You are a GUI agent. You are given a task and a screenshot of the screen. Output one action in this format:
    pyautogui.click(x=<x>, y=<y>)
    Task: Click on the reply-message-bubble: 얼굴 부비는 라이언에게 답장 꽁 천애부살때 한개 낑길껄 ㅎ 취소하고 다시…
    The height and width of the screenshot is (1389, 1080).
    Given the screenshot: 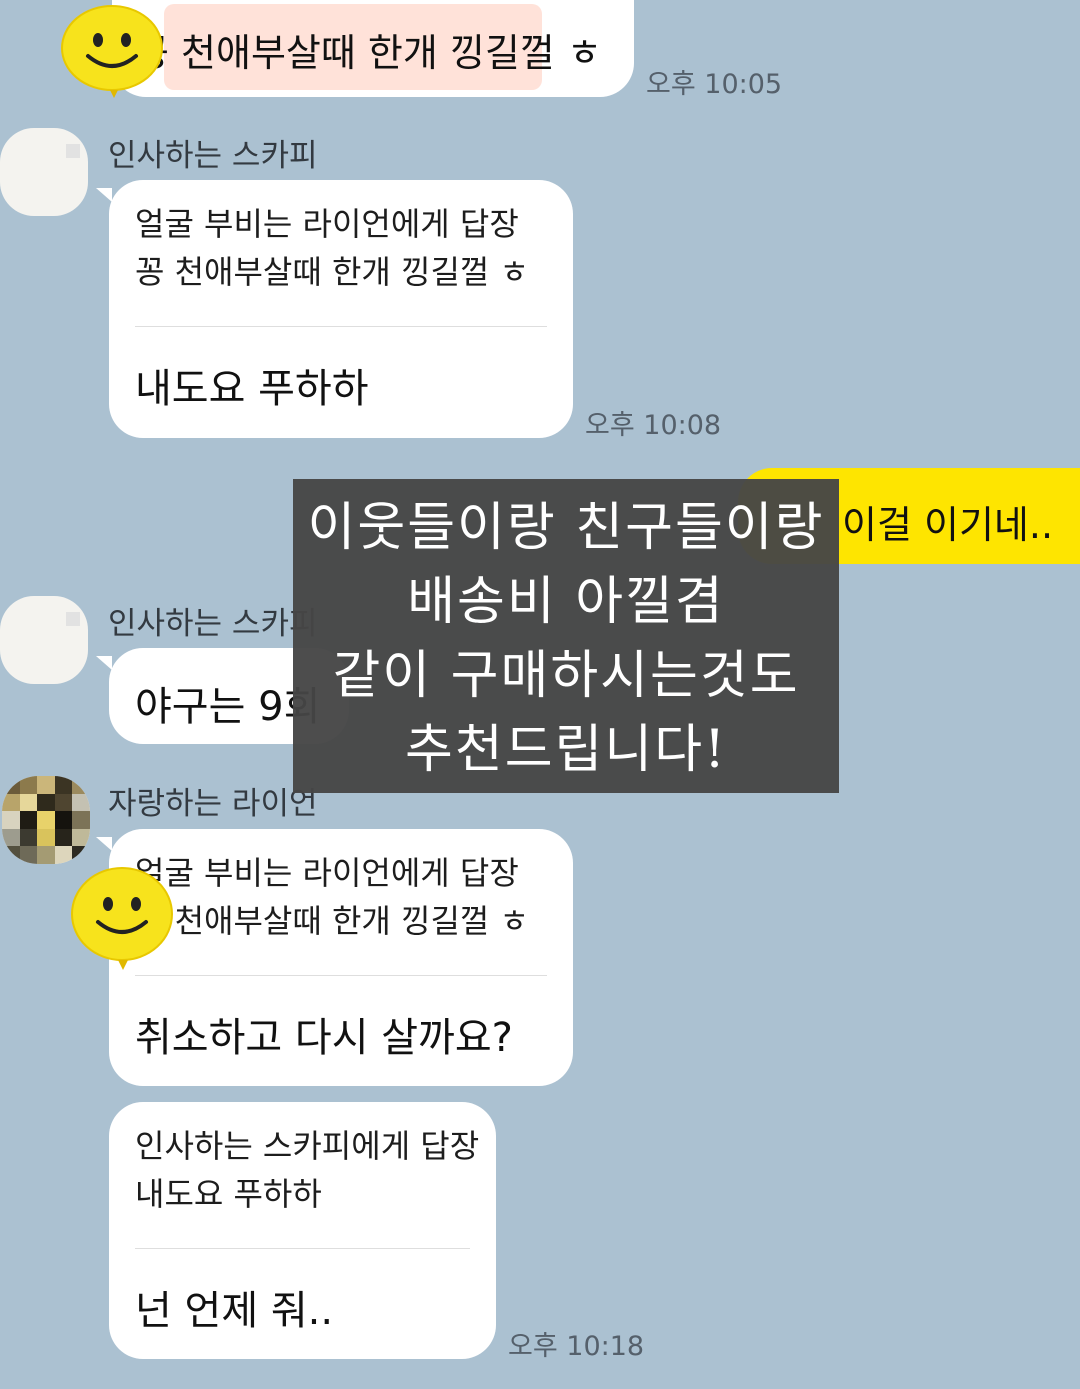 What is the action you would take?
    pyautogui.click(x=341, y=957)
    